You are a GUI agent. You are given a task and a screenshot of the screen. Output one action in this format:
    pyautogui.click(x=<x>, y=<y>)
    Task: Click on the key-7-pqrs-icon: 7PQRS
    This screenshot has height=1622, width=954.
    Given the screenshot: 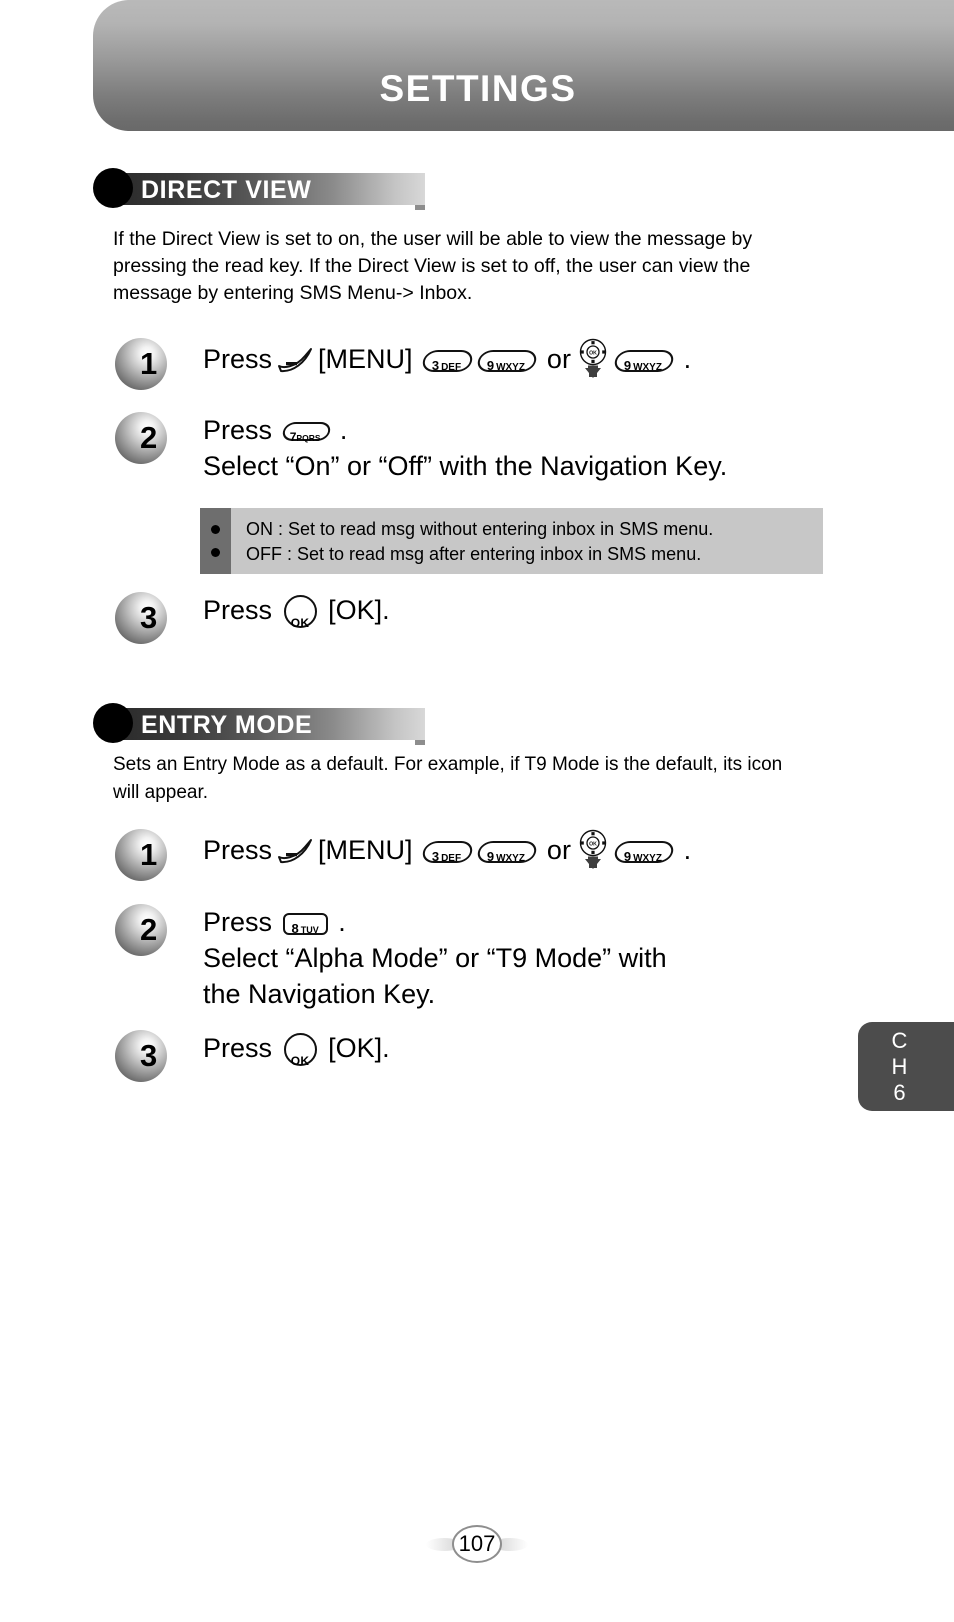 What is the action you would take?
    pyautogui.click(x=306, y=433)
    